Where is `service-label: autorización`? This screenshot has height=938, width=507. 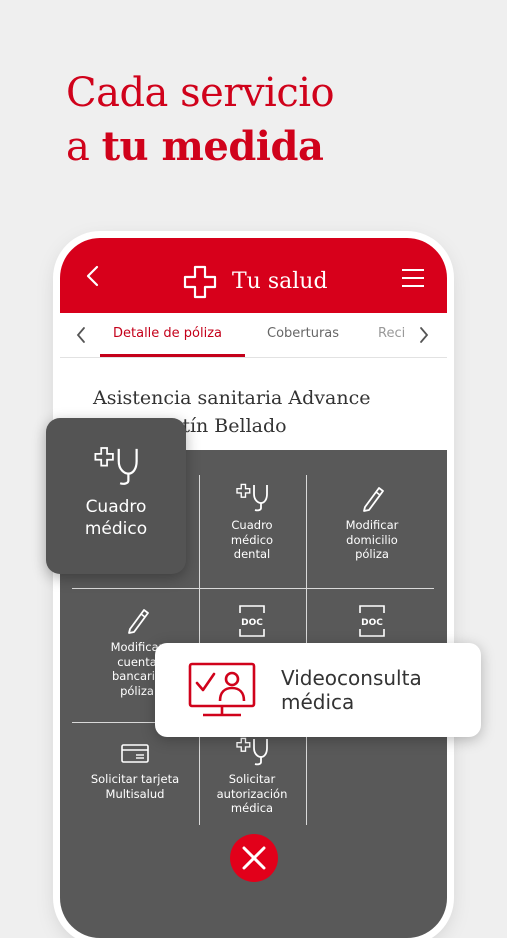
service-label: autorización is located at coordinates (252, 793).